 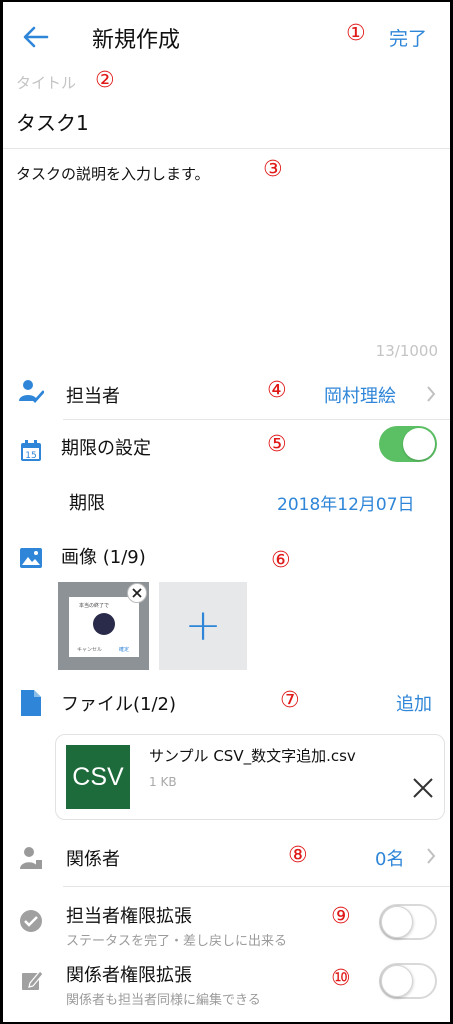 What do you see at coordinates (281, 560) in the screenshot?
I see `annotation-marker-6: ⑥` at bounding box center [281, 560].